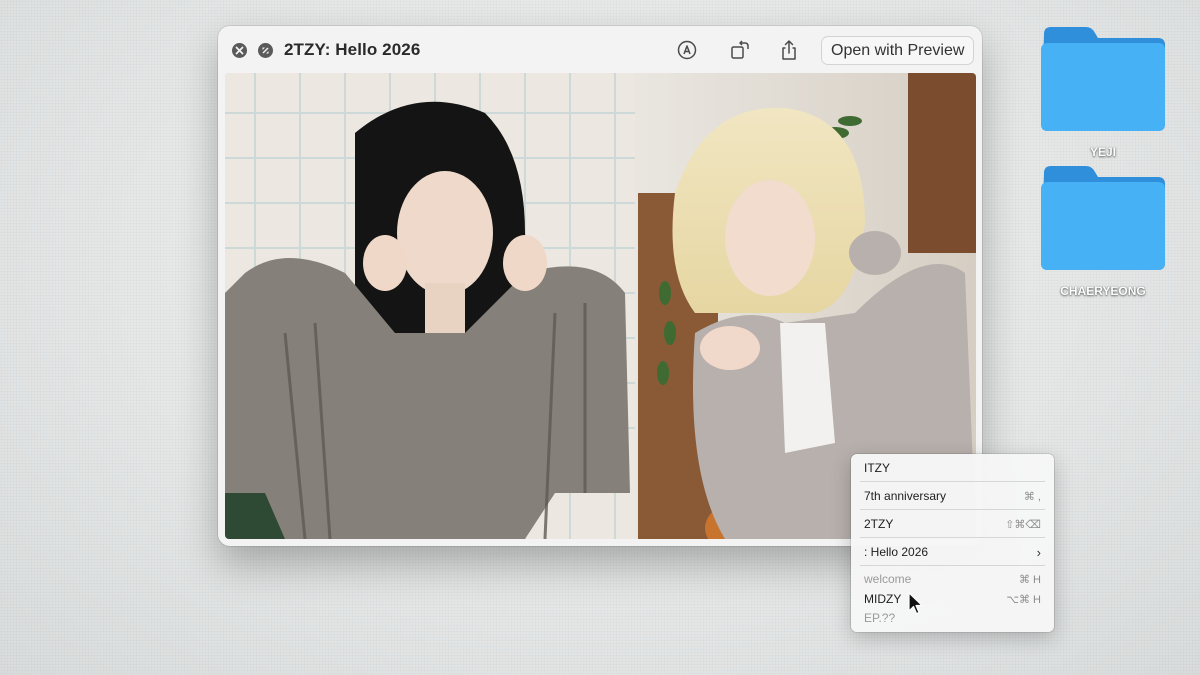 This screenshot has height=675, width=1200. Describe the element at coordinates (1038, 552) in the screenshot. I see `chevron-right-icon: ›` at that location.